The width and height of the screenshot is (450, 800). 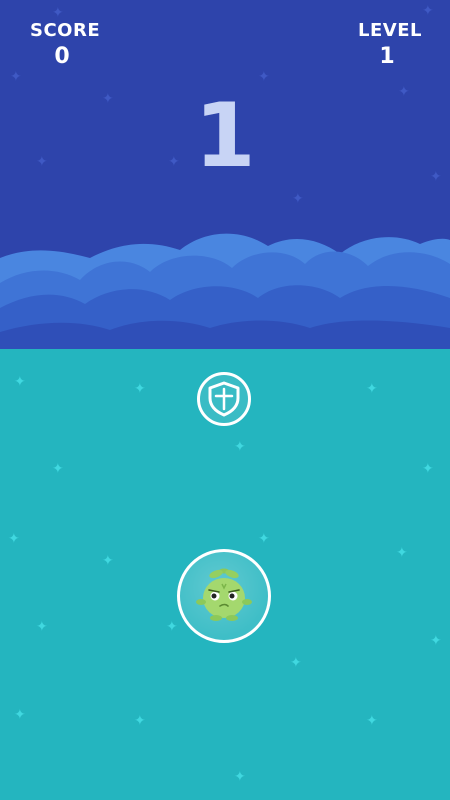 I want to click on shield-icon, so click(x=224, y=399).